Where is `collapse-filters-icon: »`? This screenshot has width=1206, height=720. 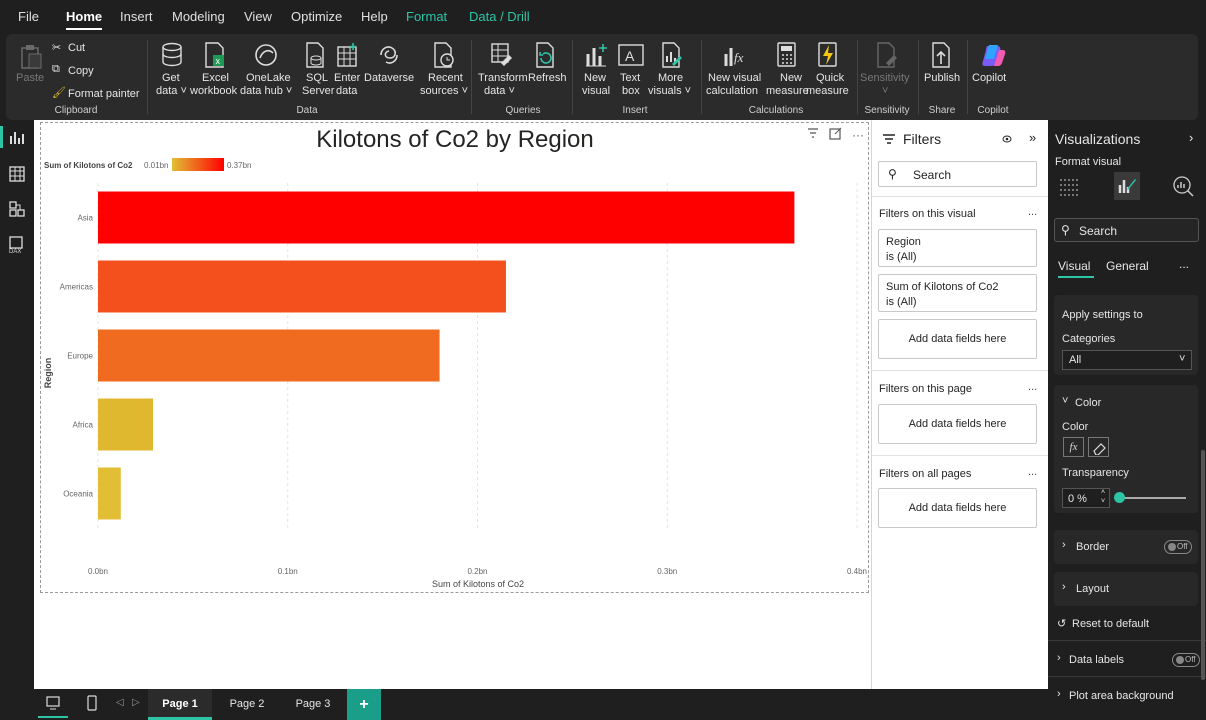
collapse-filters-icon: » is located at coordinates (1032, 137).